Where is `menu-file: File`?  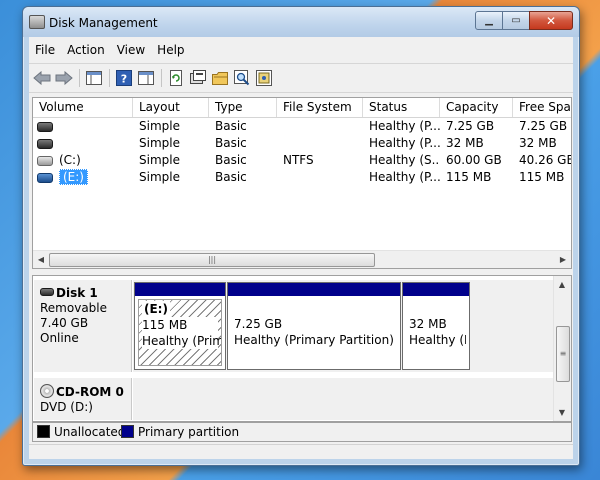 menu-file: File is located at coordinates (45, 51).